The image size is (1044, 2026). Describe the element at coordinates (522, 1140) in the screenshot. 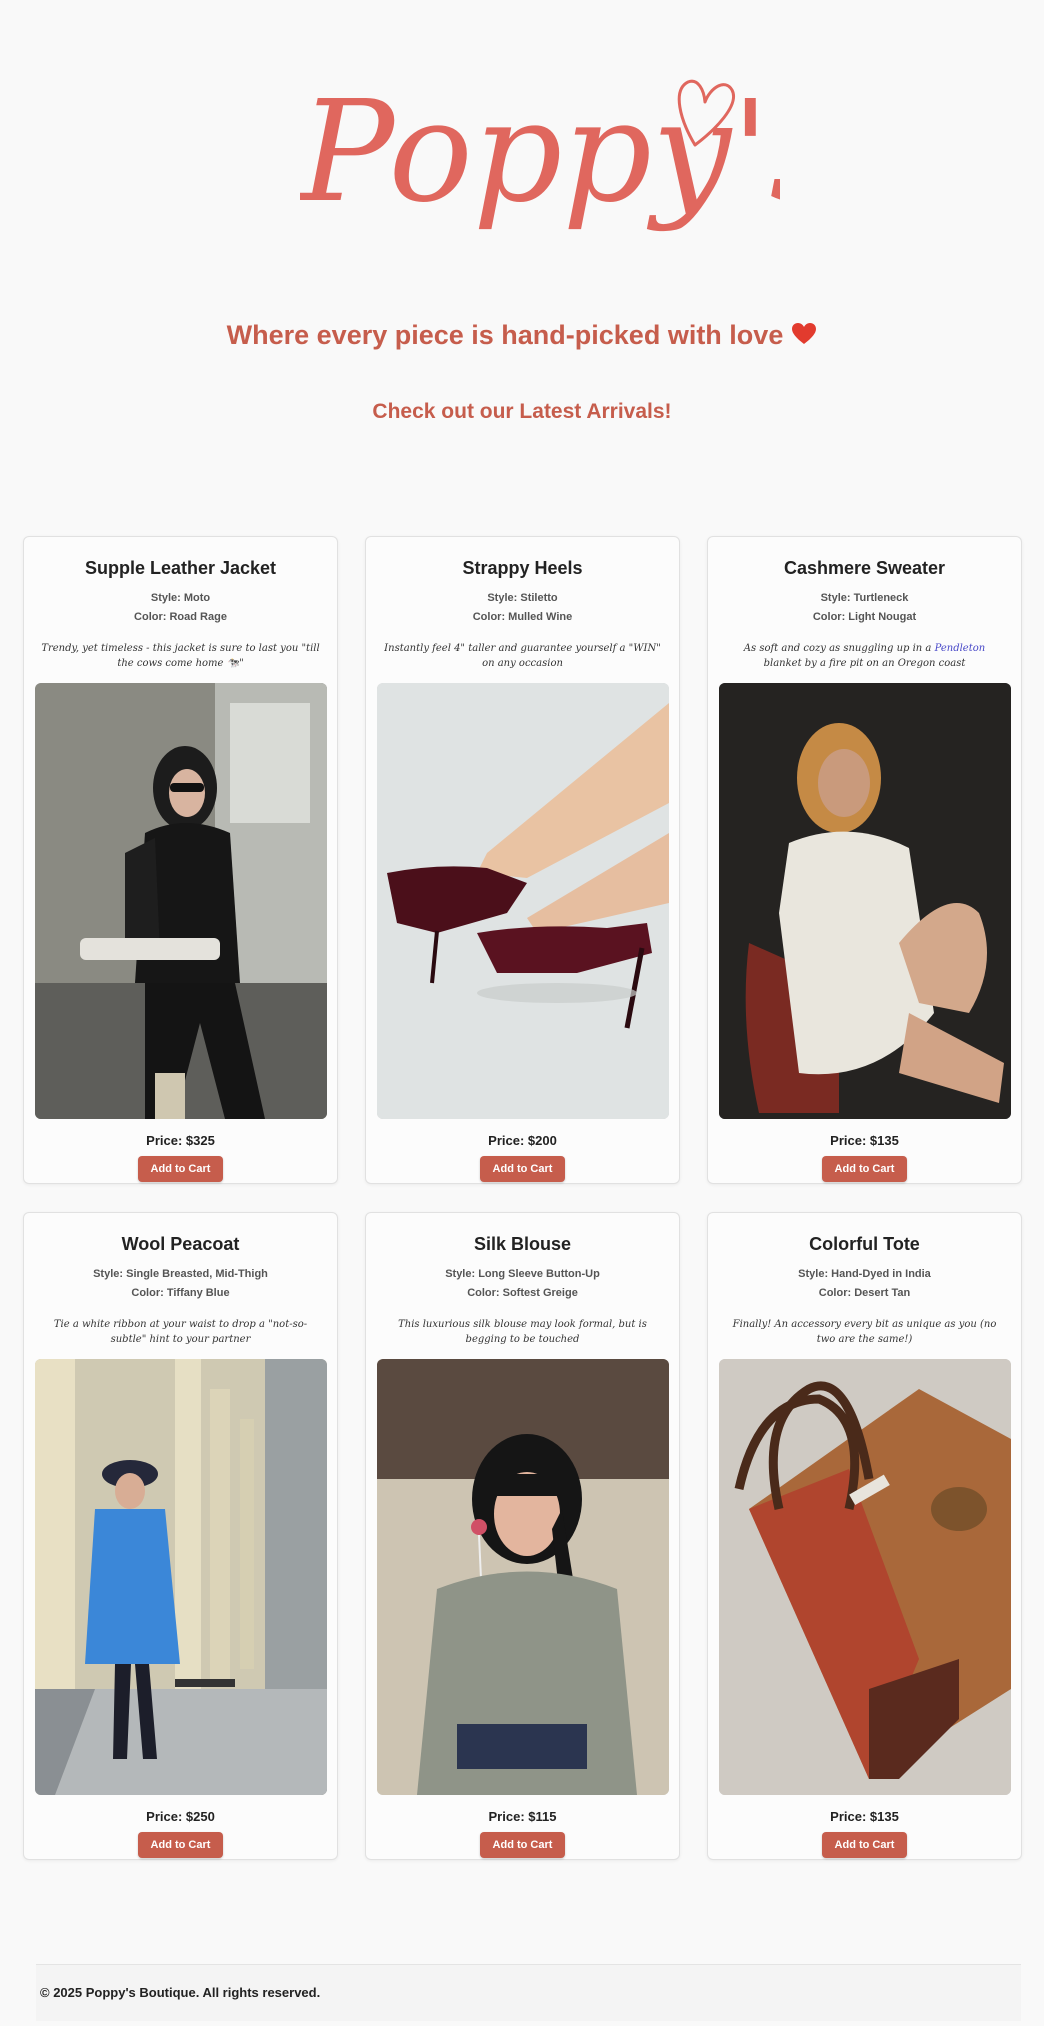

I see `product-price: Price: $200` at that location.